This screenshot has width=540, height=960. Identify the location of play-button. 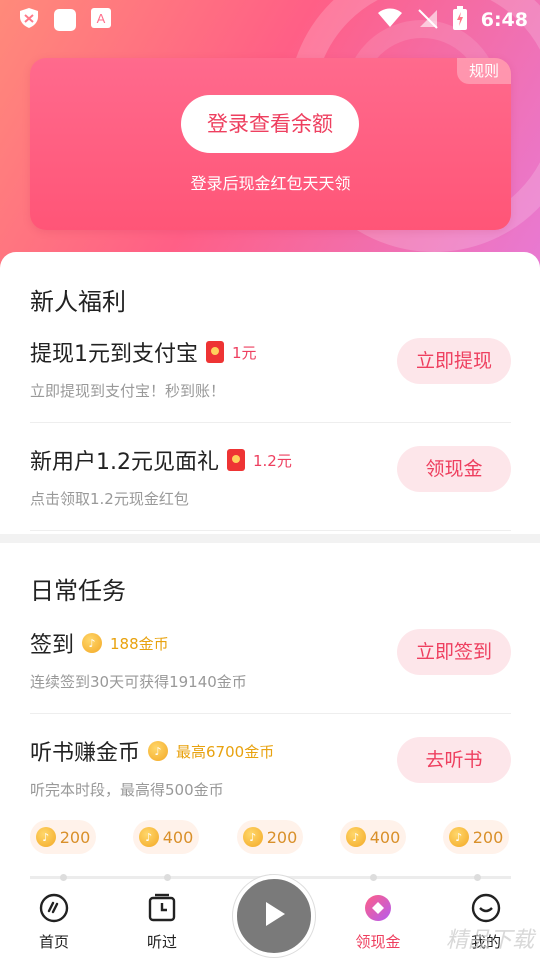
(274, 916).